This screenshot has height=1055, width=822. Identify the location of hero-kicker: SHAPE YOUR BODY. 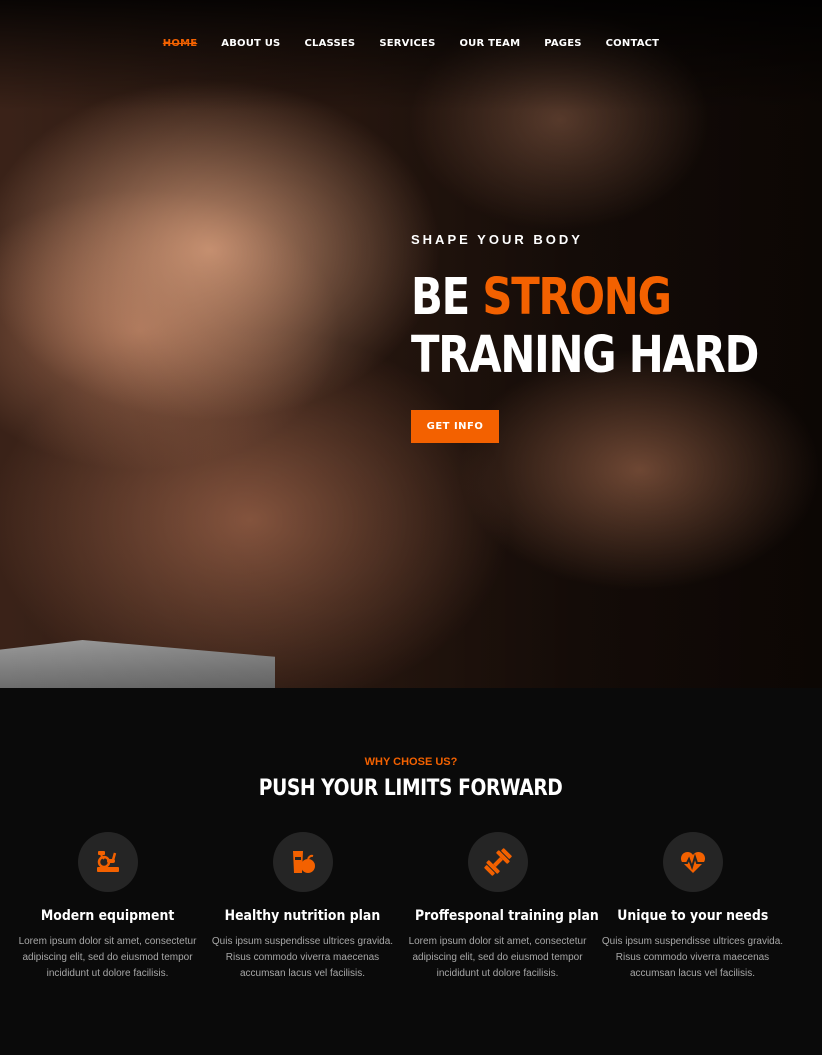
(497, 239).